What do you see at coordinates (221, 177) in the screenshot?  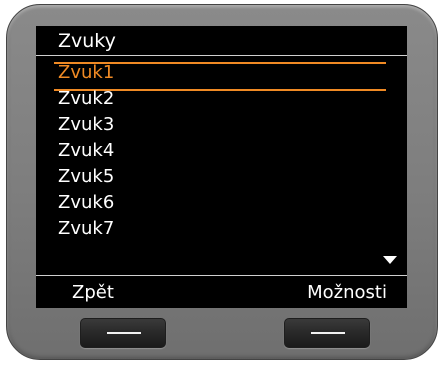 I see `list-item-zvuk5: Zvuk5` at bounding box center [221, 177].